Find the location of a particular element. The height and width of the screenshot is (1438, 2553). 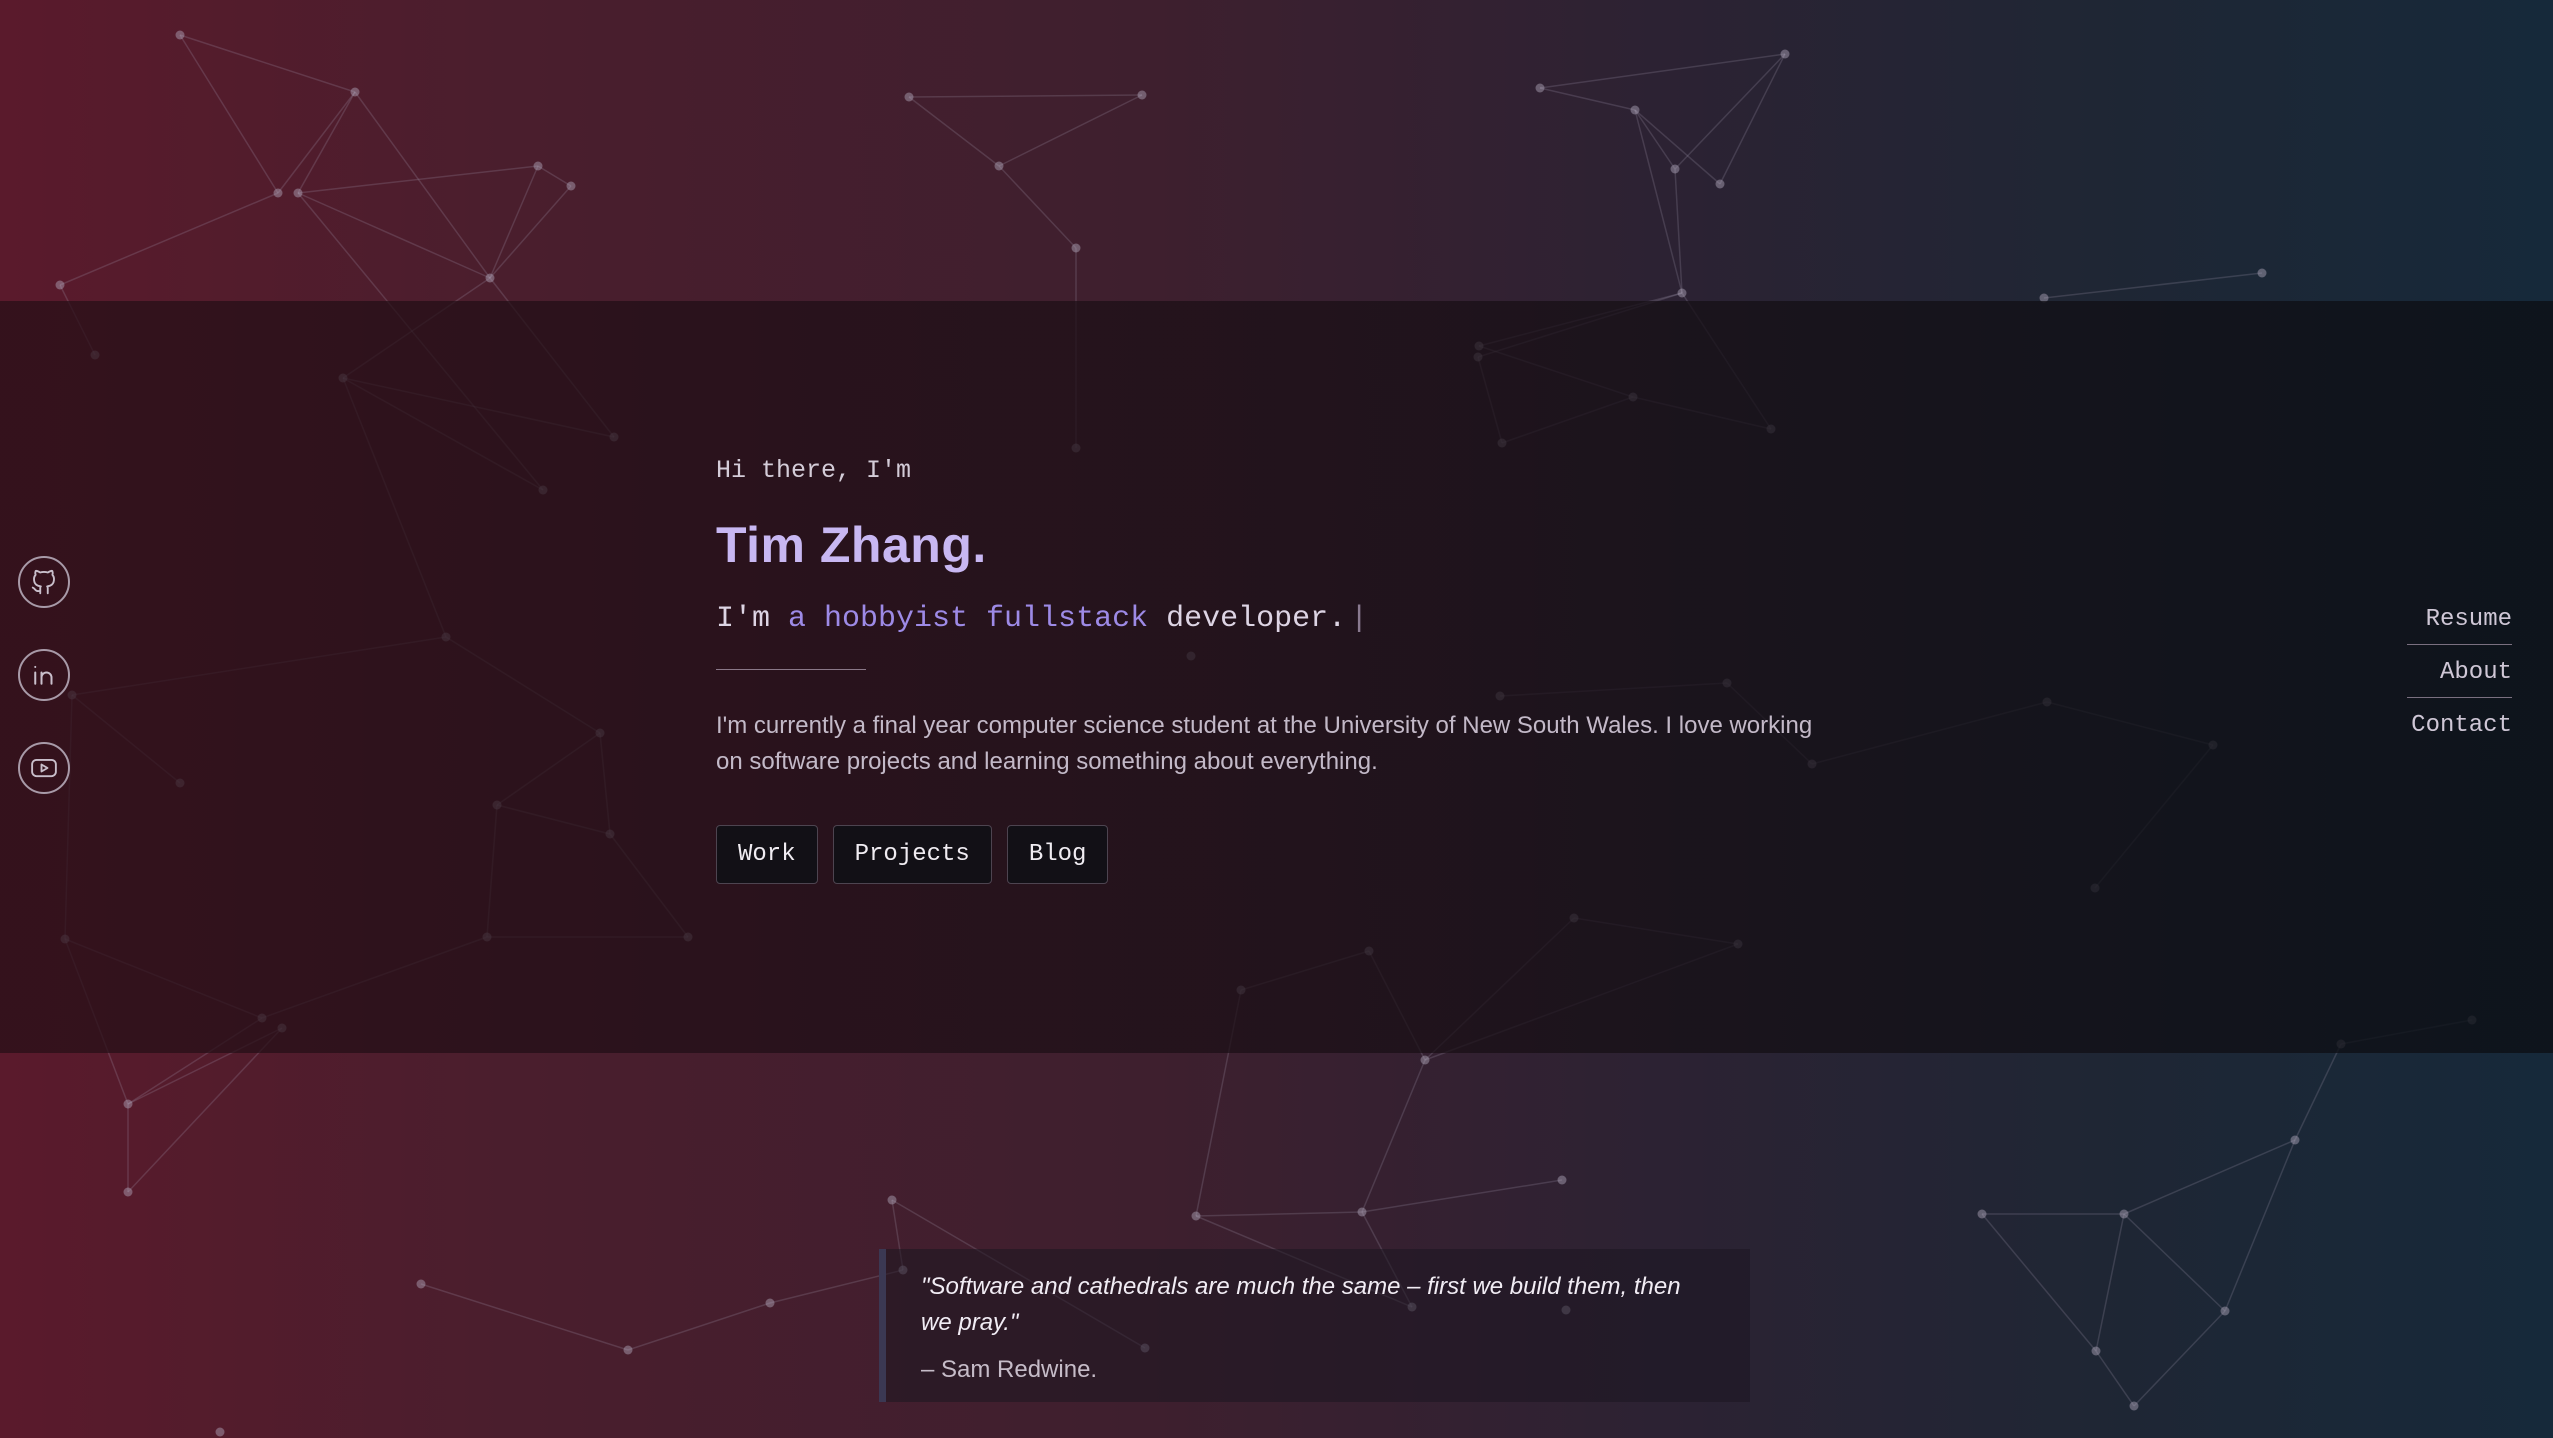

youtube-icon is located at coordinates (44, 768).